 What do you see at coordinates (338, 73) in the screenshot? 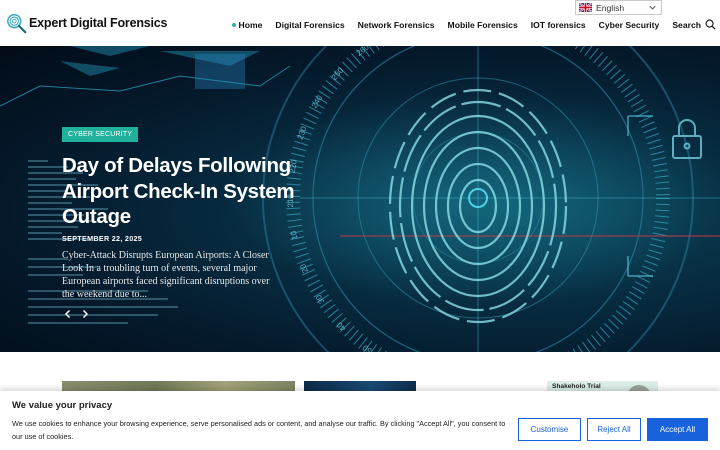
I see `dial-number: 250` at bounding box center [338, 73].